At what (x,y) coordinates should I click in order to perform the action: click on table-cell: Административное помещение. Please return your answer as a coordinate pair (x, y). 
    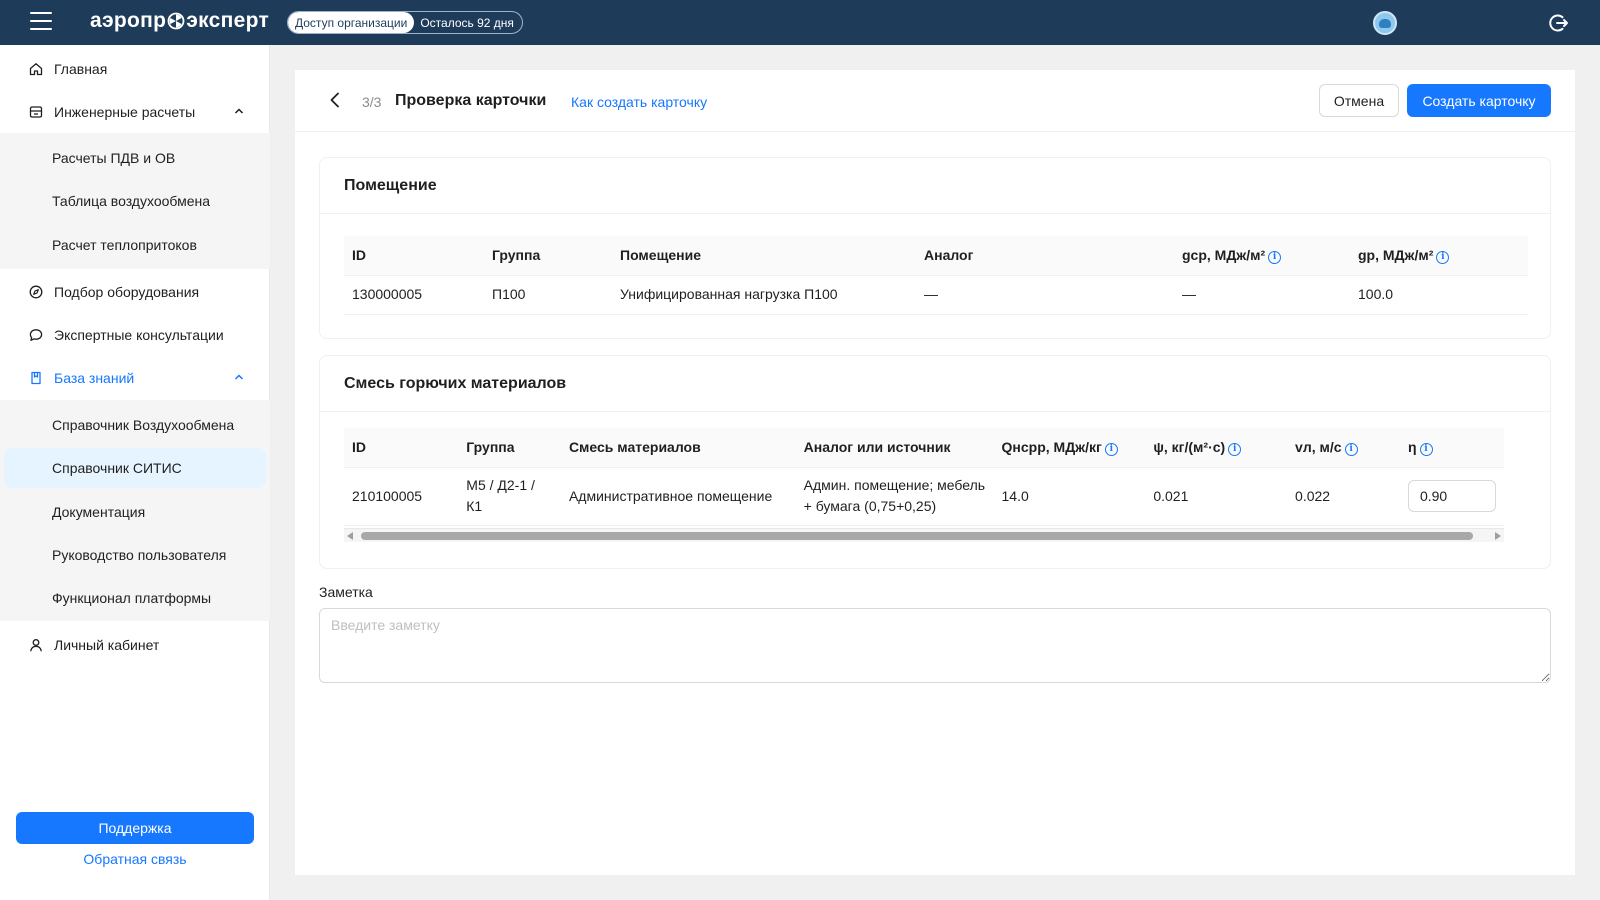
    Looking at the image, I should click on (678, 496).